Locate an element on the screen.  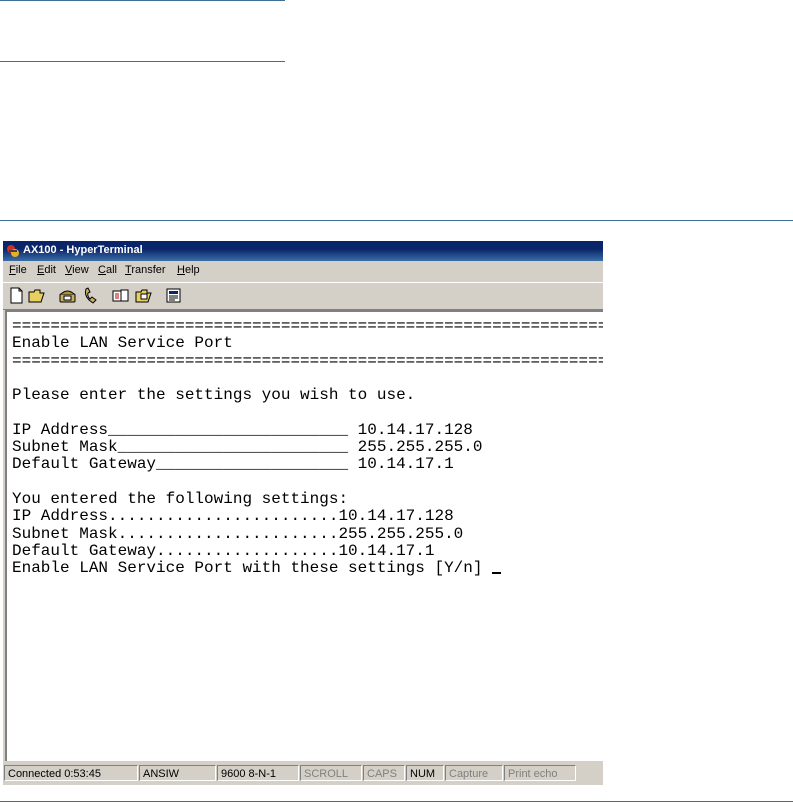
send-button is located at coordinates (120, 295).